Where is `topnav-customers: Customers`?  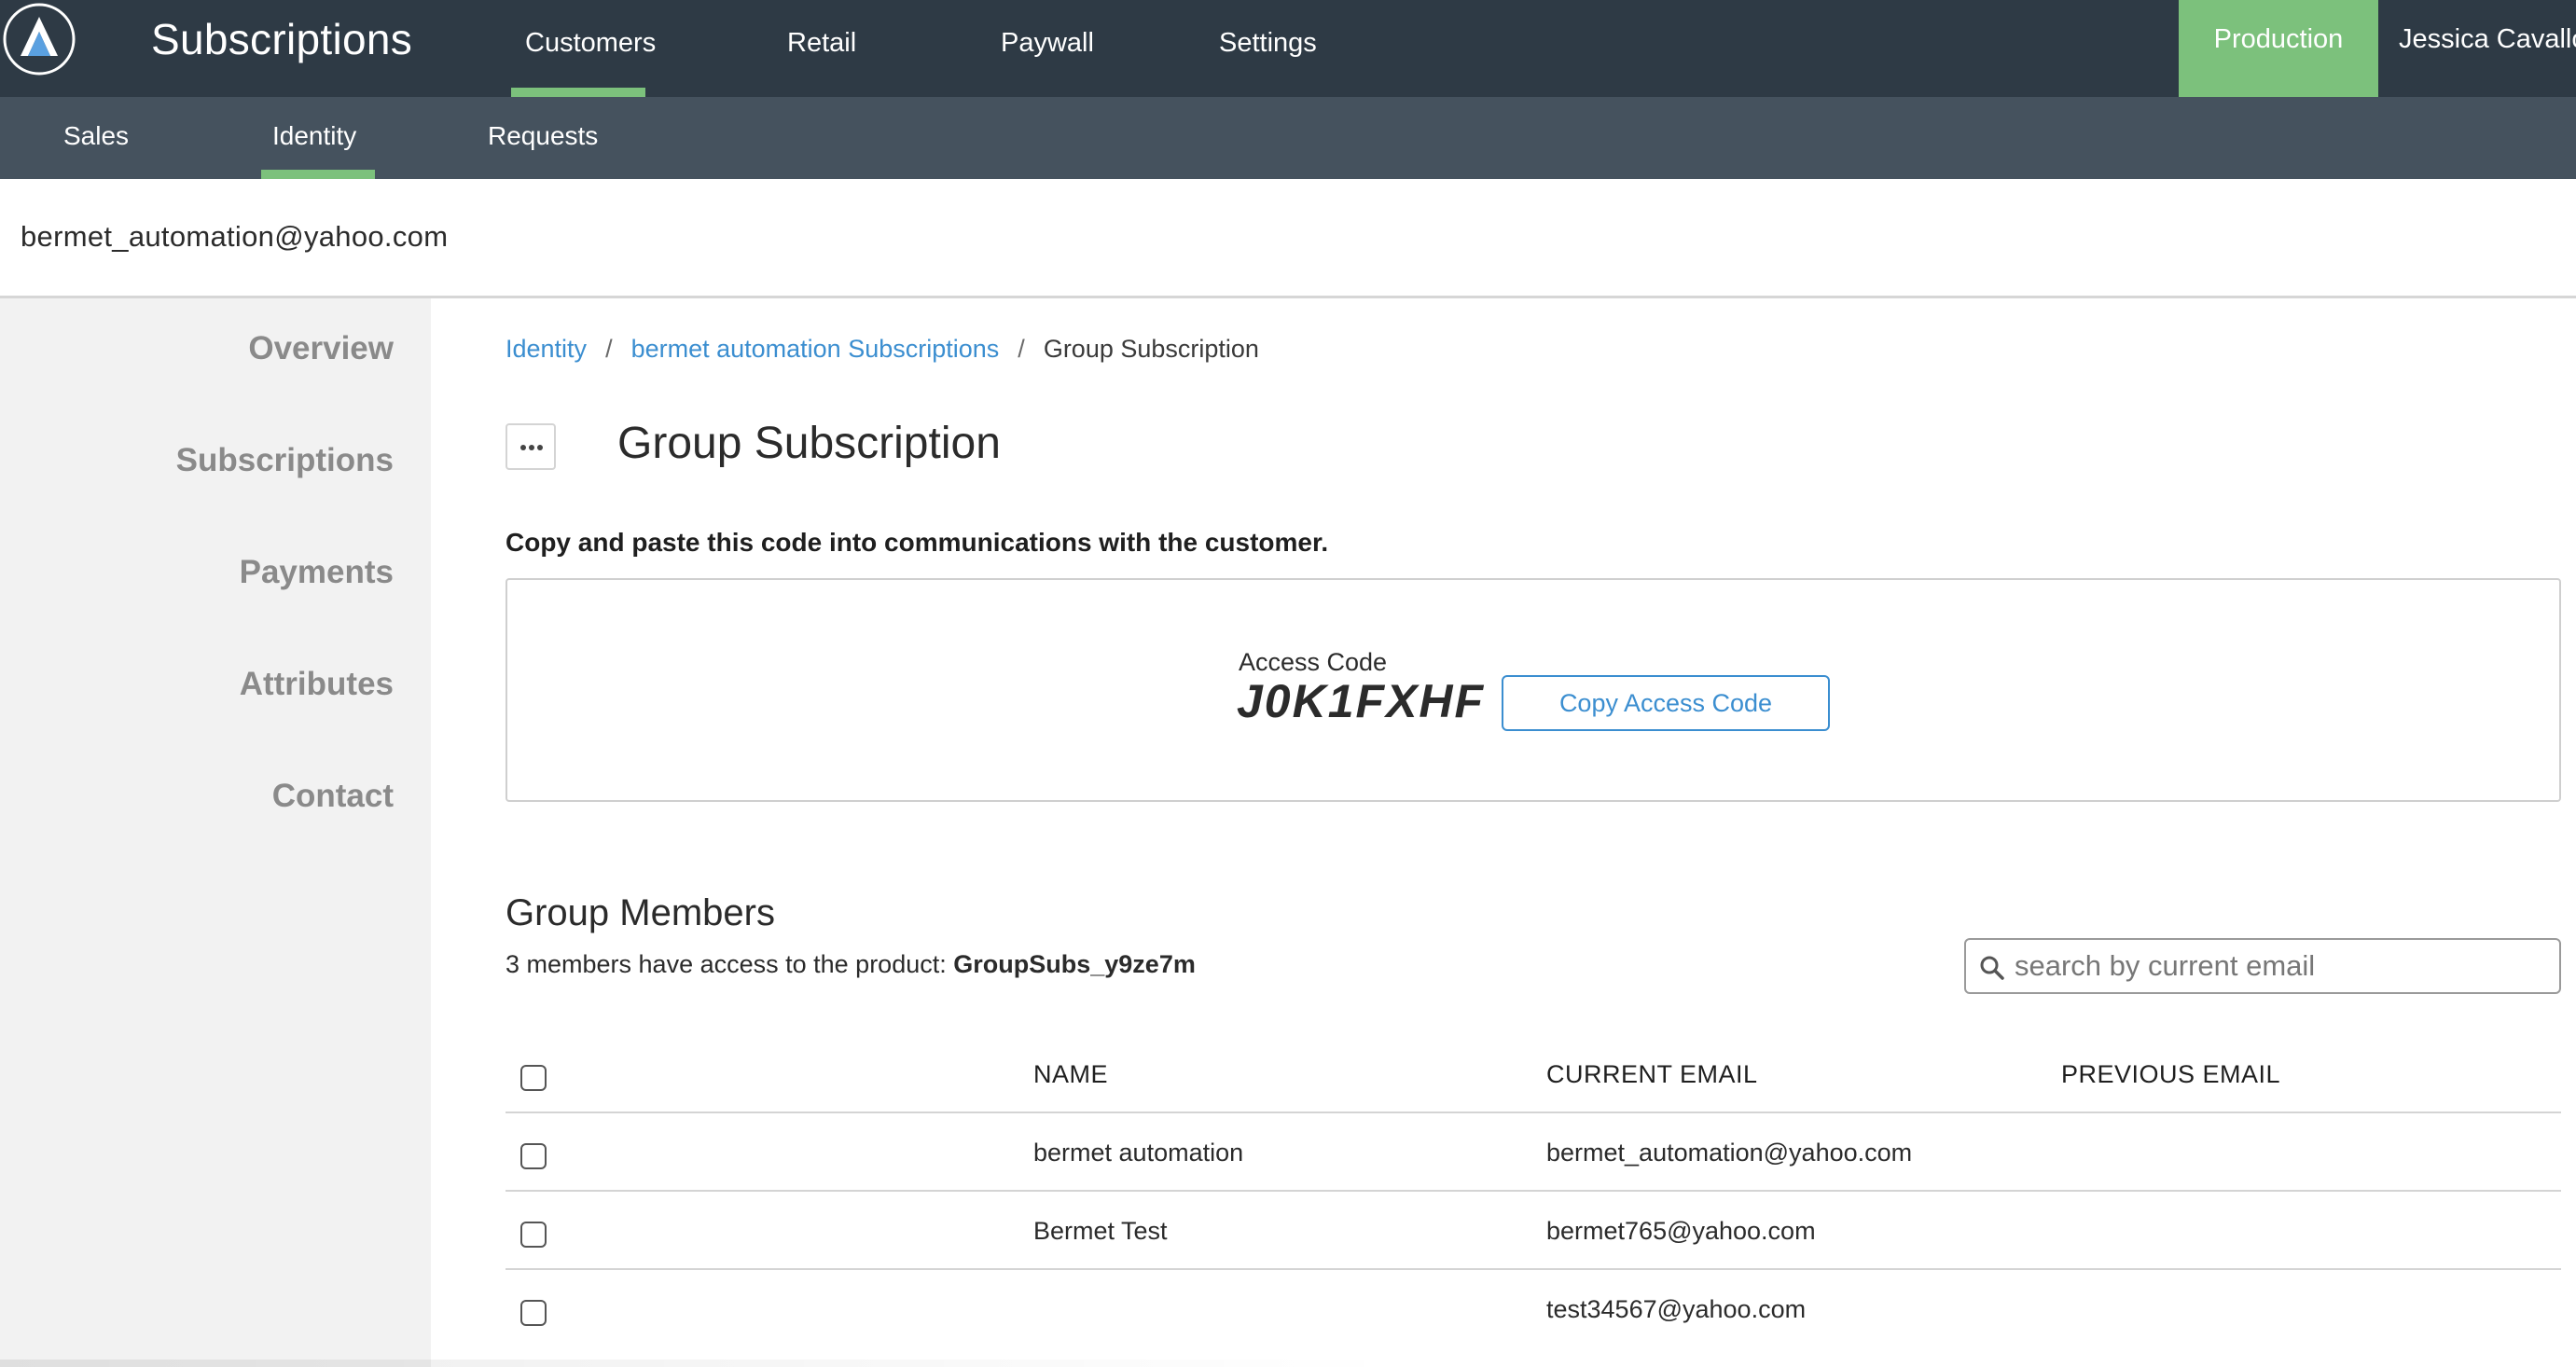 topnav-customers: Customers is located at coordinates (590, 43).